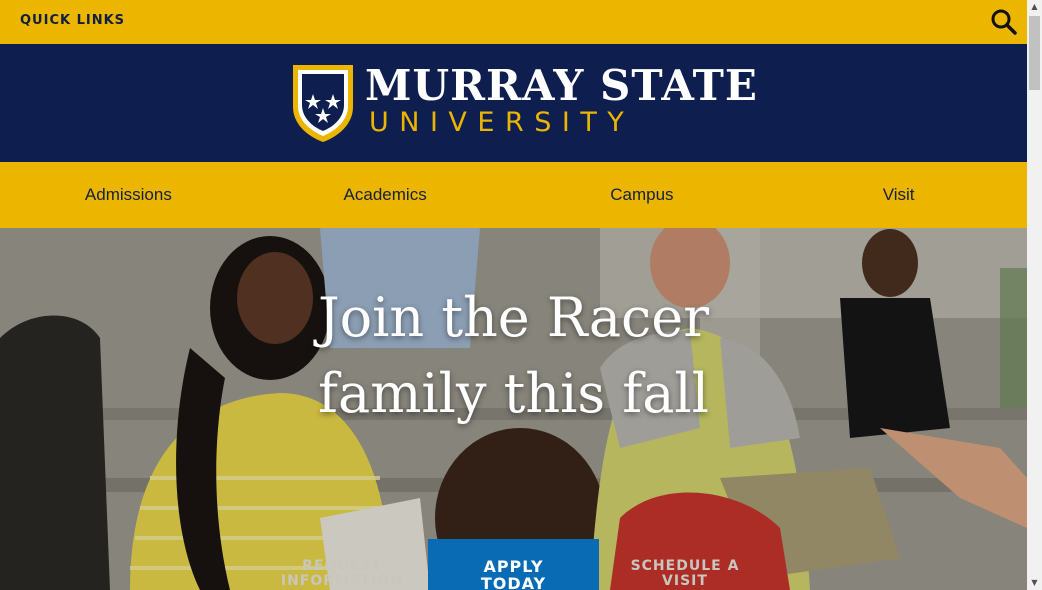  What do you see at coordinates (513, 317) in the screenshot?
I see `hero-title-line-1: Join the Racer` at bounding box center [513, 317].